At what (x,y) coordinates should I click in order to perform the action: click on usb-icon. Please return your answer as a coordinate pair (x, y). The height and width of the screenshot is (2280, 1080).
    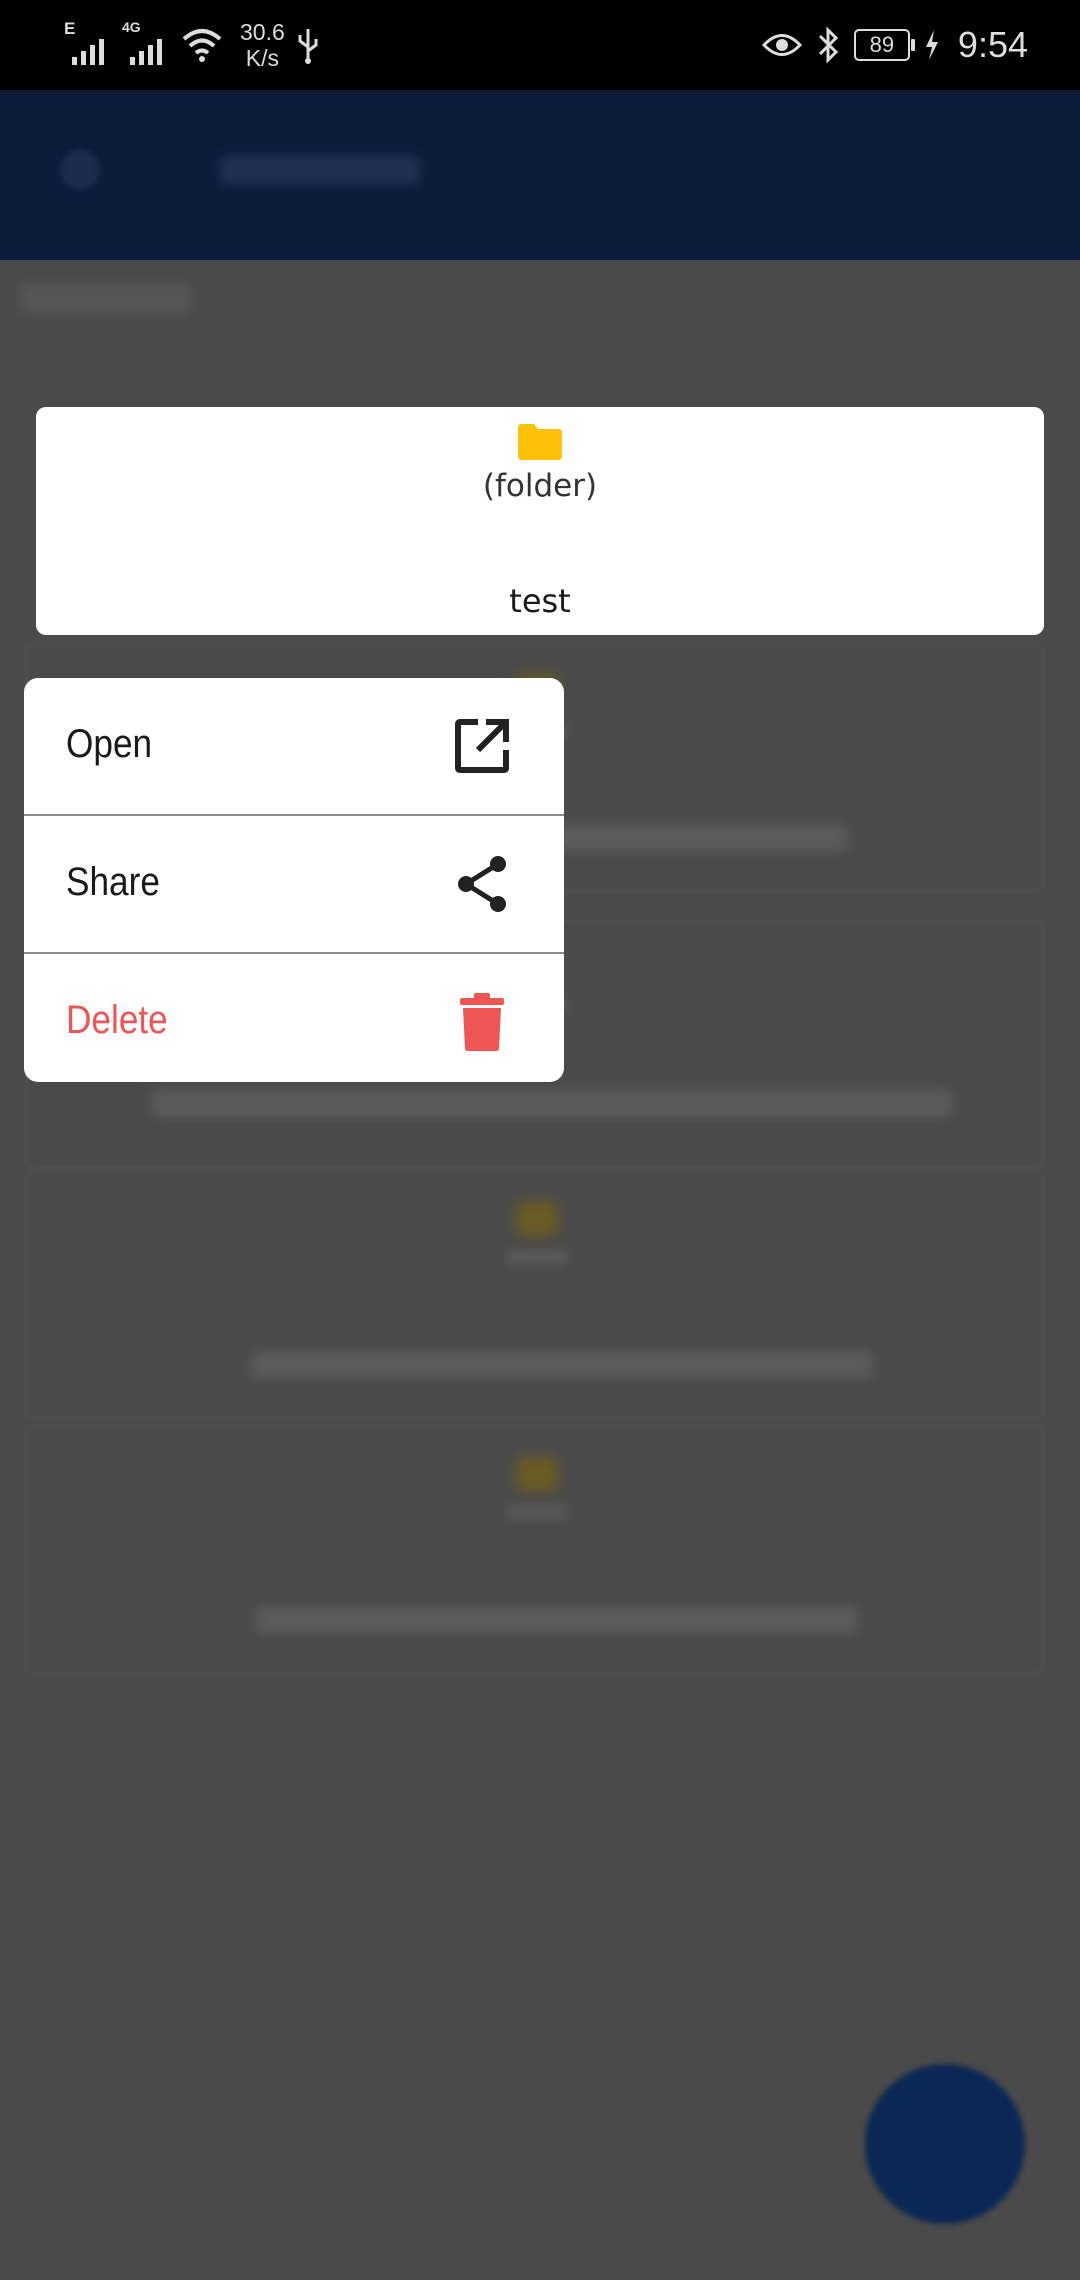
    Looking at the image, I should click on (308, 46).